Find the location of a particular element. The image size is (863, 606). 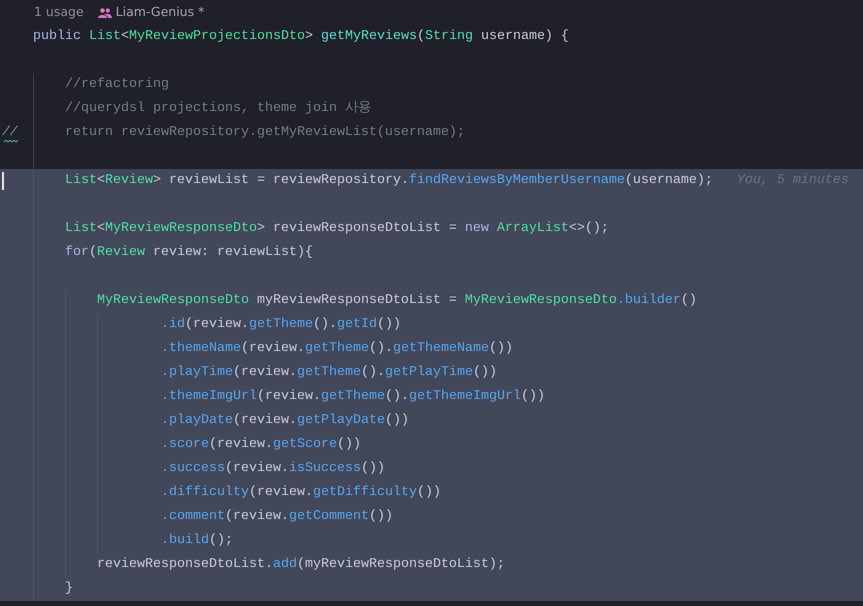

code-line: .playDate(review.getPlayDate()) is located at coordinates (285, 421).